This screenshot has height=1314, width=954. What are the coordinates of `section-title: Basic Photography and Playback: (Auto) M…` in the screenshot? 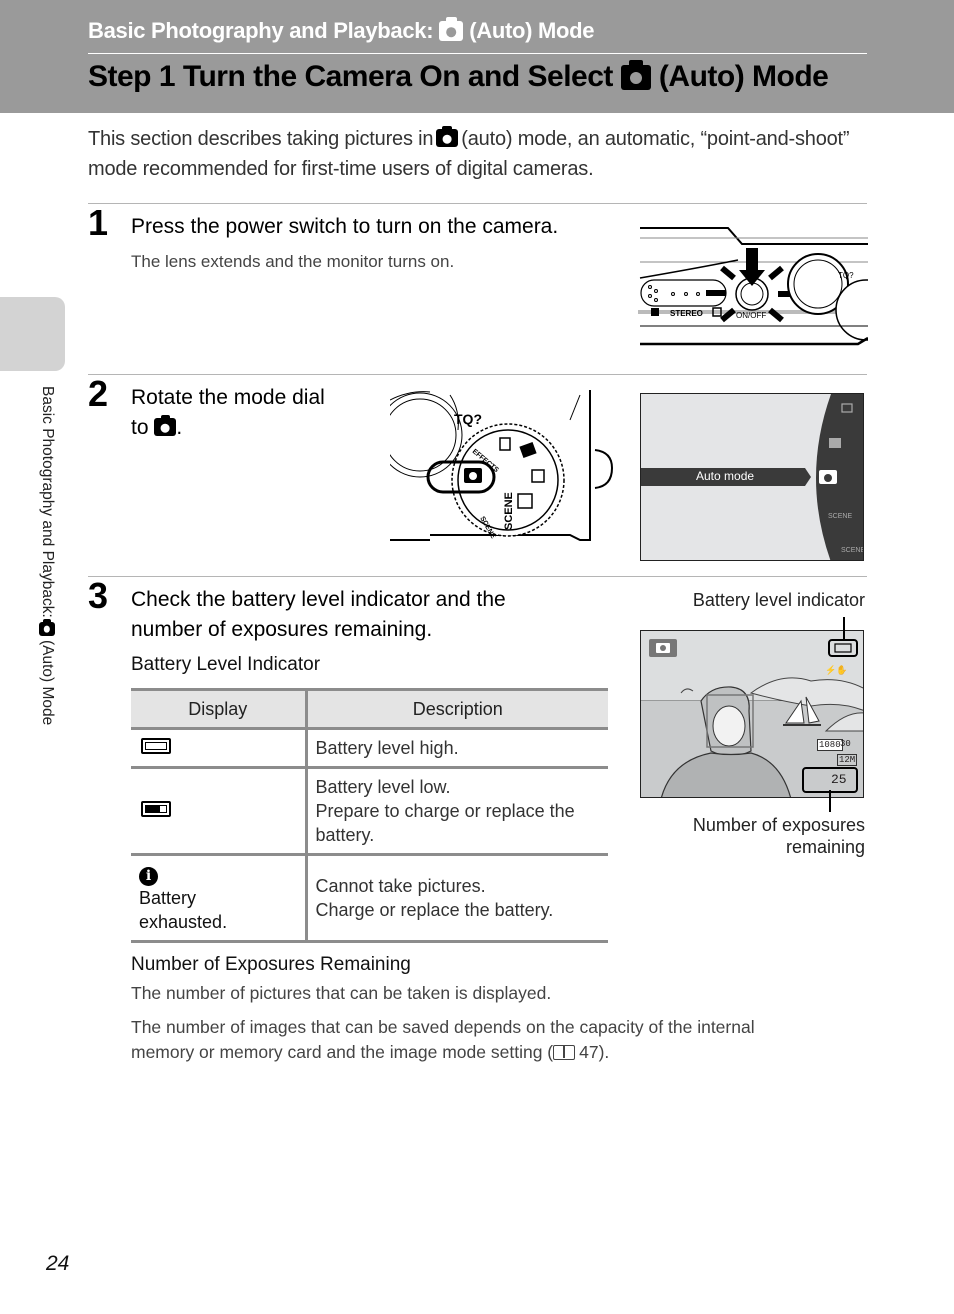 It's located at (341, 30).